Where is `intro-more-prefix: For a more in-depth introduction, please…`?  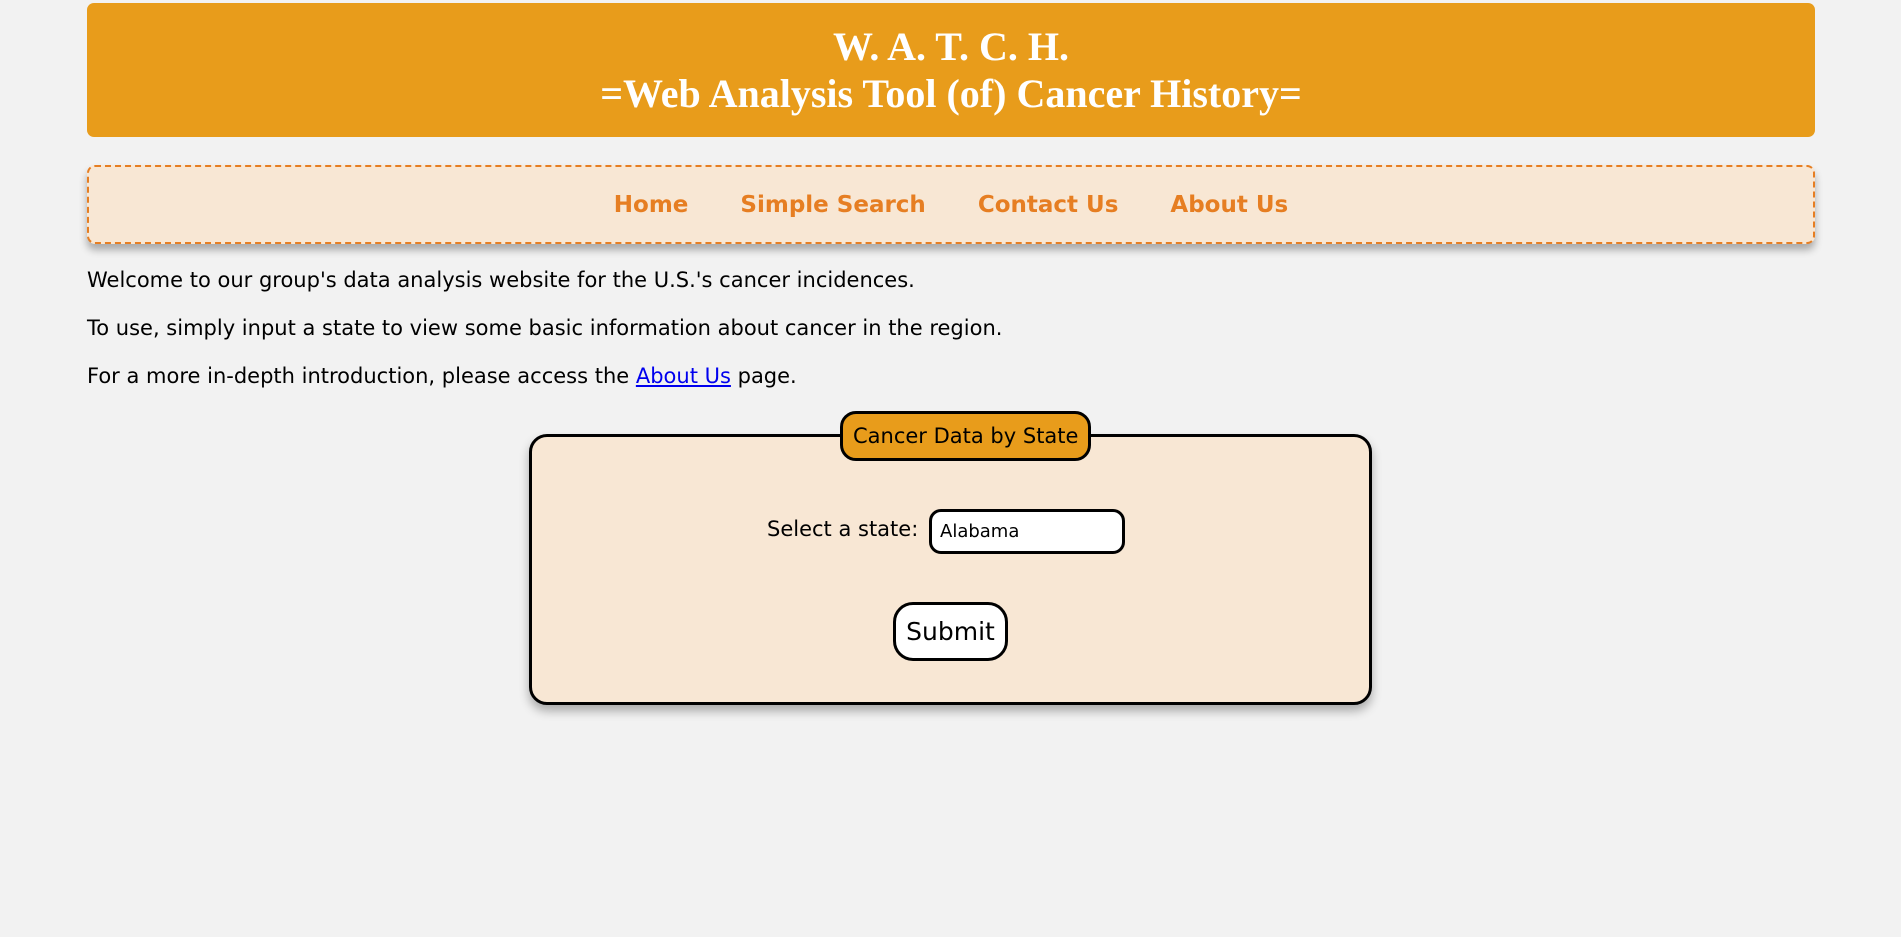
intro-more-prefix: For a more in-depth introduction, please… is located at coordinates (361, 376).